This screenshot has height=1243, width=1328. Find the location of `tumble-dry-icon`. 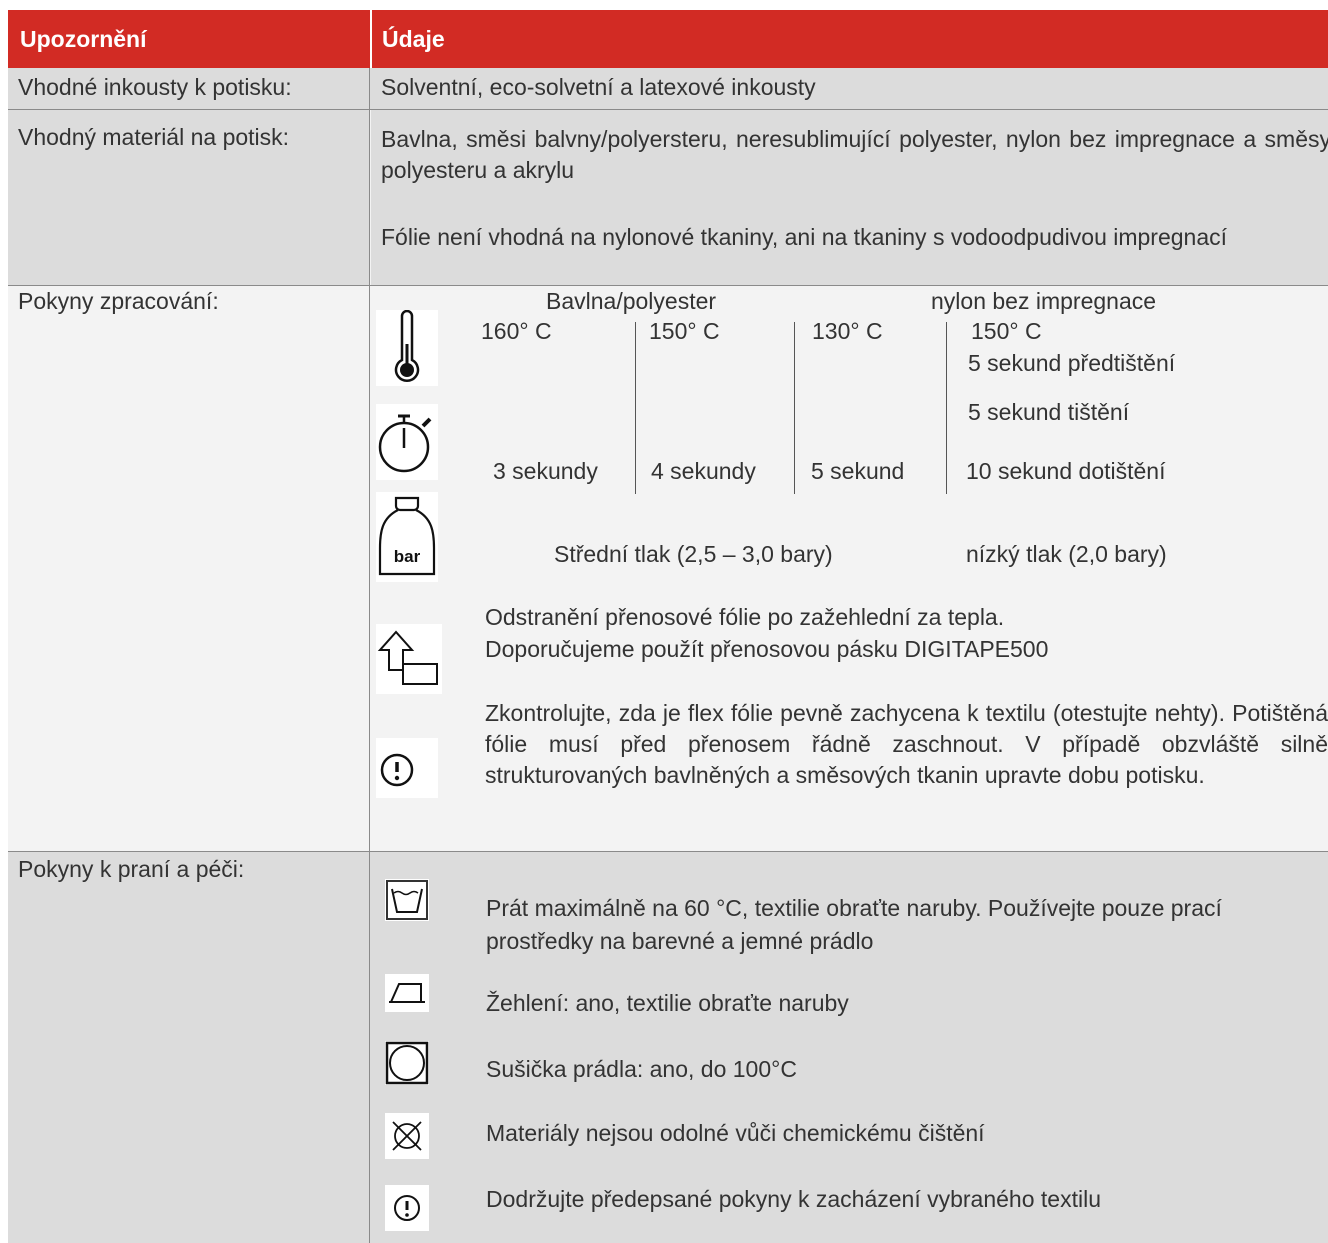

tumble-dry-icon is located at coordinates (407, 1063).